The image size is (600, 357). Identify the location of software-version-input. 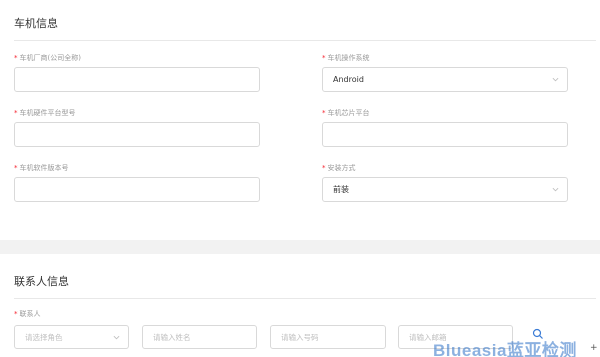
(137, 189).